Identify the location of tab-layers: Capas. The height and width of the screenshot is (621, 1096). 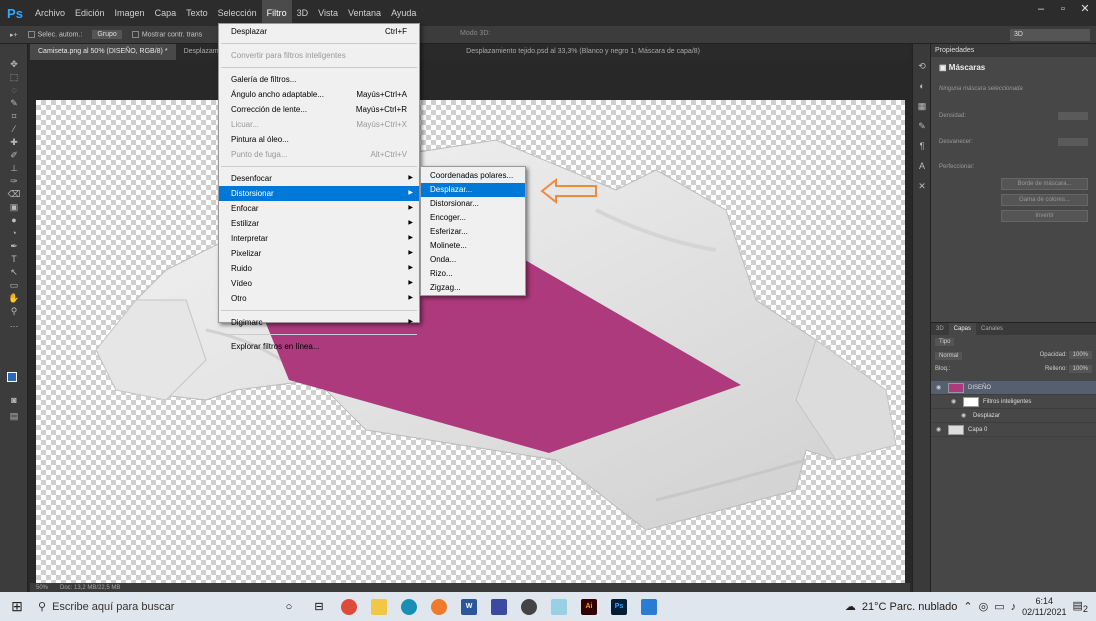
(962, 329).